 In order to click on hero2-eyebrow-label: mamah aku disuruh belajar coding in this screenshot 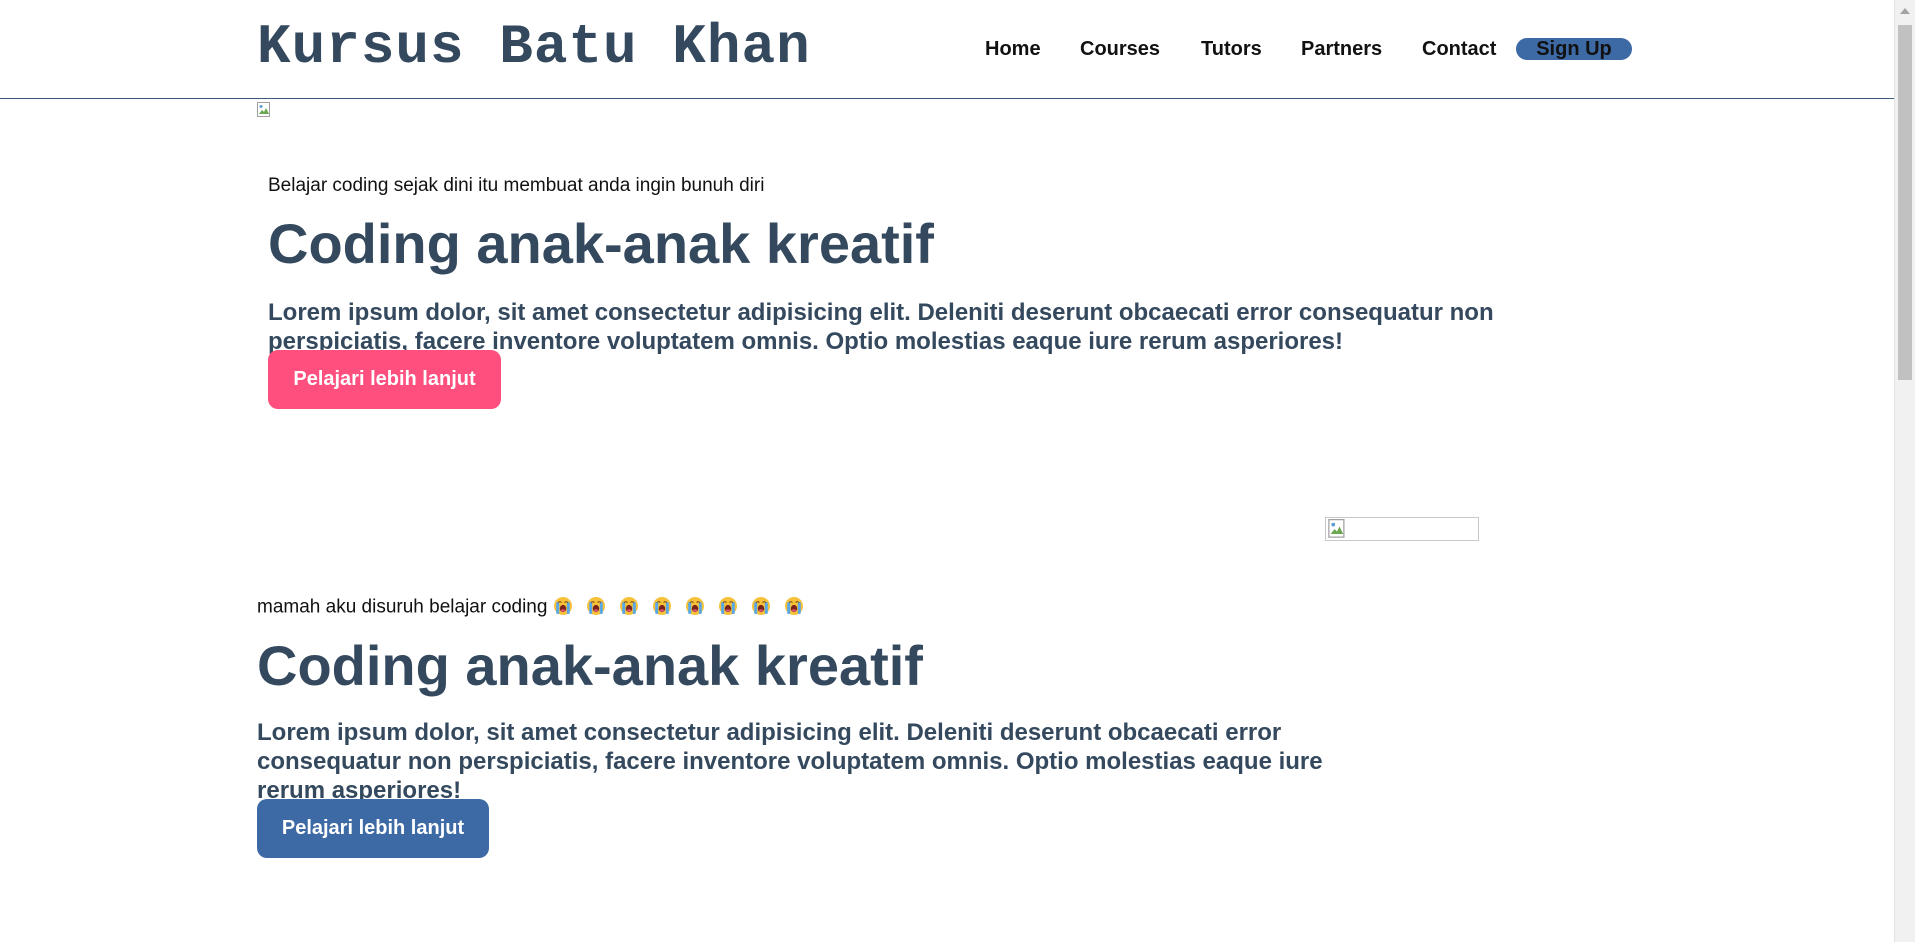, I will do `click(402, 607)`.